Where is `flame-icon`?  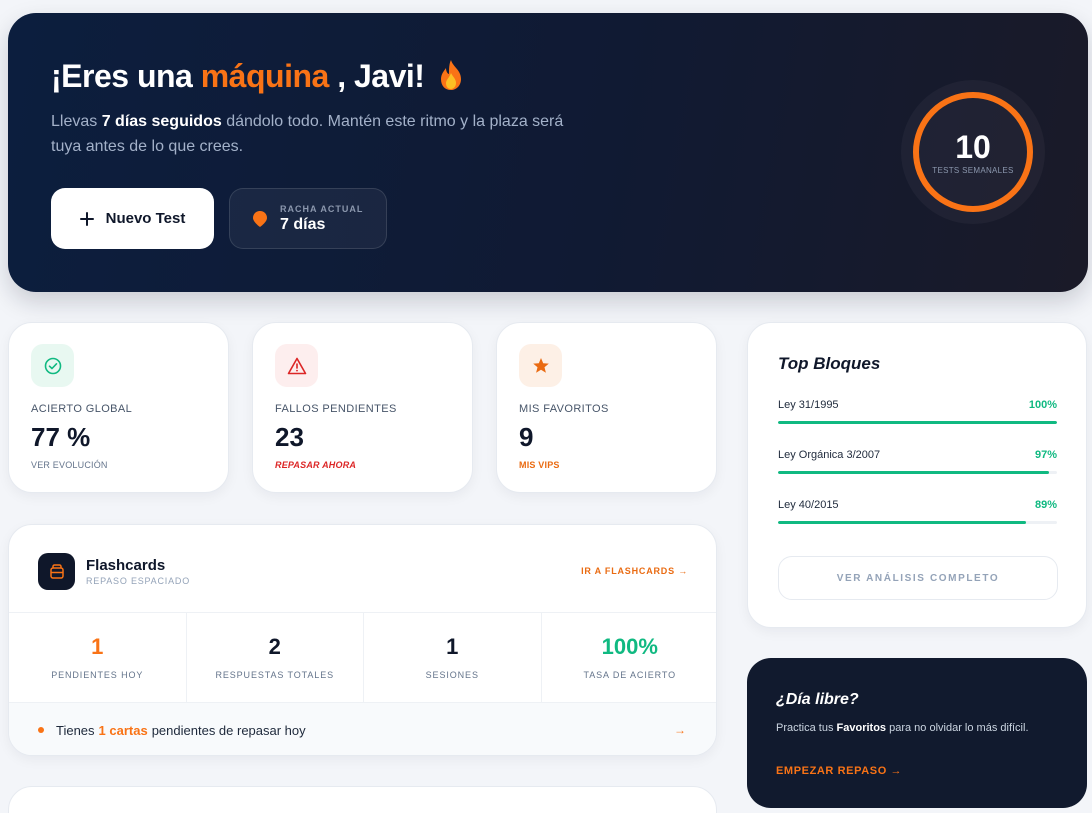
flame-icon is located at coordinates (450, 75).